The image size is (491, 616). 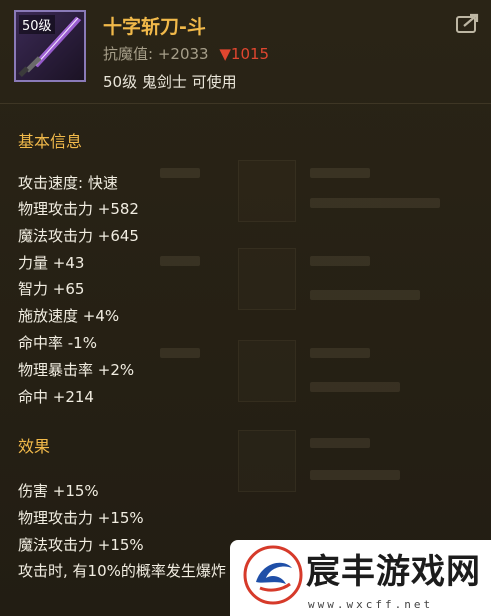 What do you see at coordinates (128, 54) in the screenshot?
I see `magic-resist-label: 抗魔值:` at bounding box center [128, 54].